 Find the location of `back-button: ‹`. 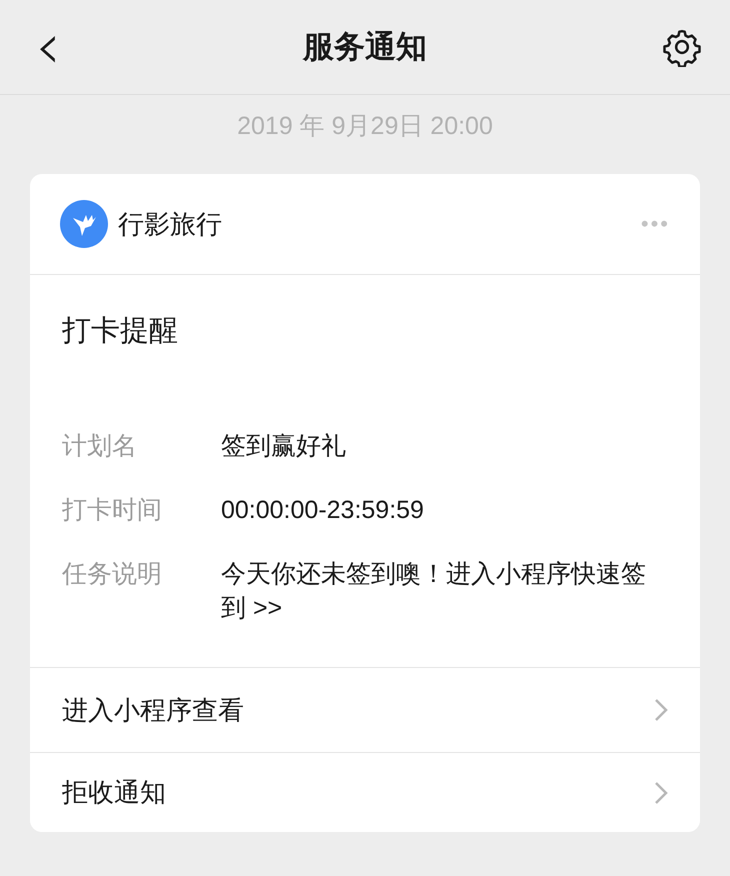

back-button: ‹ is located at coordinates (48, 47).